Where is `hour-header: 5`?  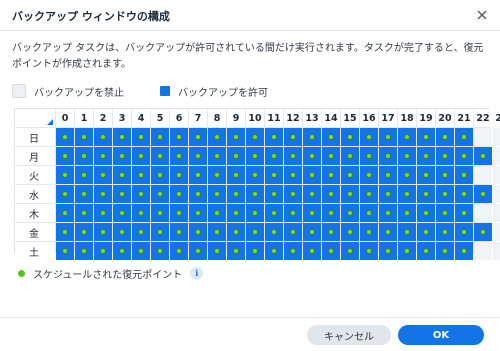 hour-header: 5 is located at coordinates (160, 118).